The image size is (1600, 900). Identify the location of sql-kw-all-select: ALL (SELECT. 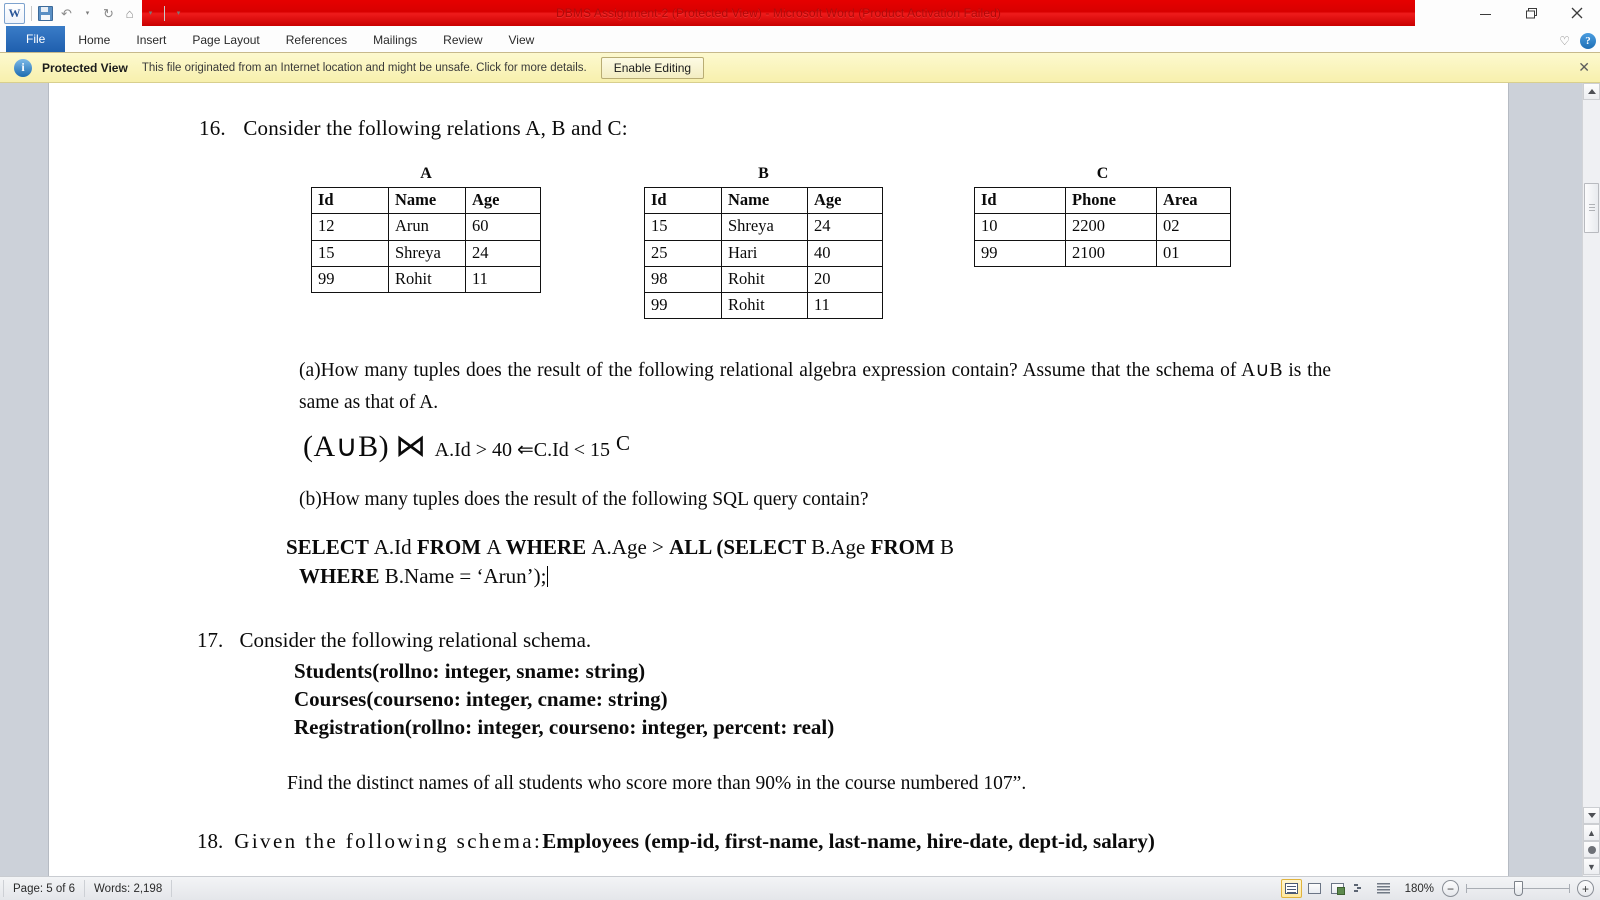
(740, 547).